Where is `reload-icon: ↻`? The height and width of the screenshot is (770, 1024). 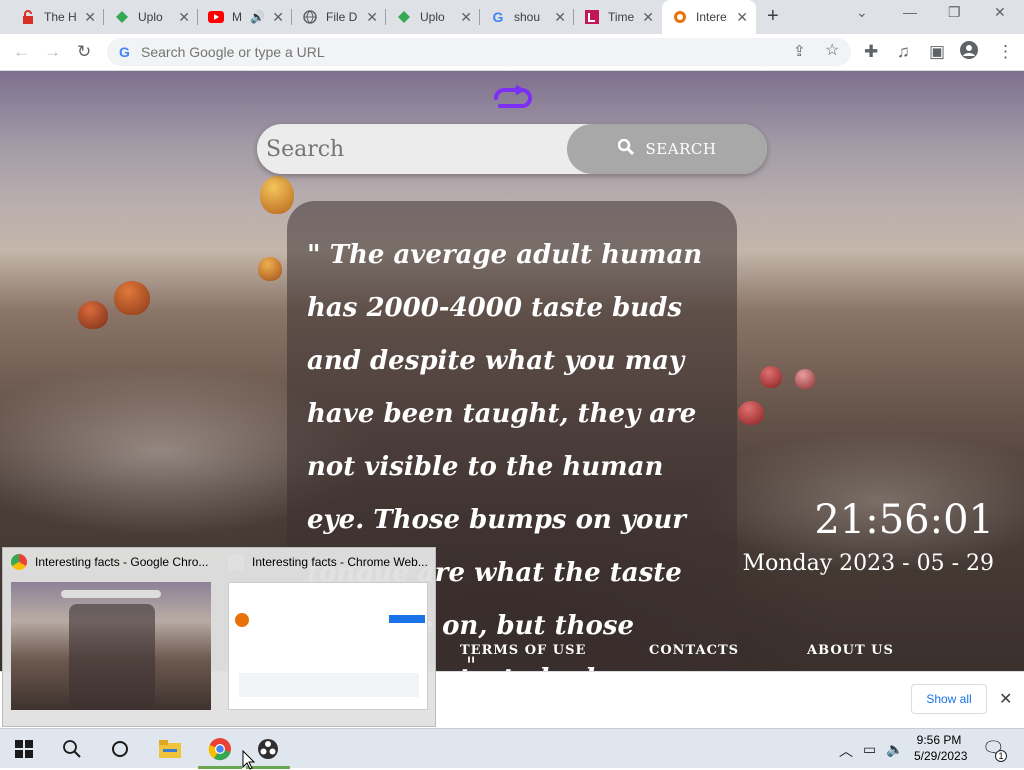
reload-icon: ↻ is located at coordinates (84, 52).